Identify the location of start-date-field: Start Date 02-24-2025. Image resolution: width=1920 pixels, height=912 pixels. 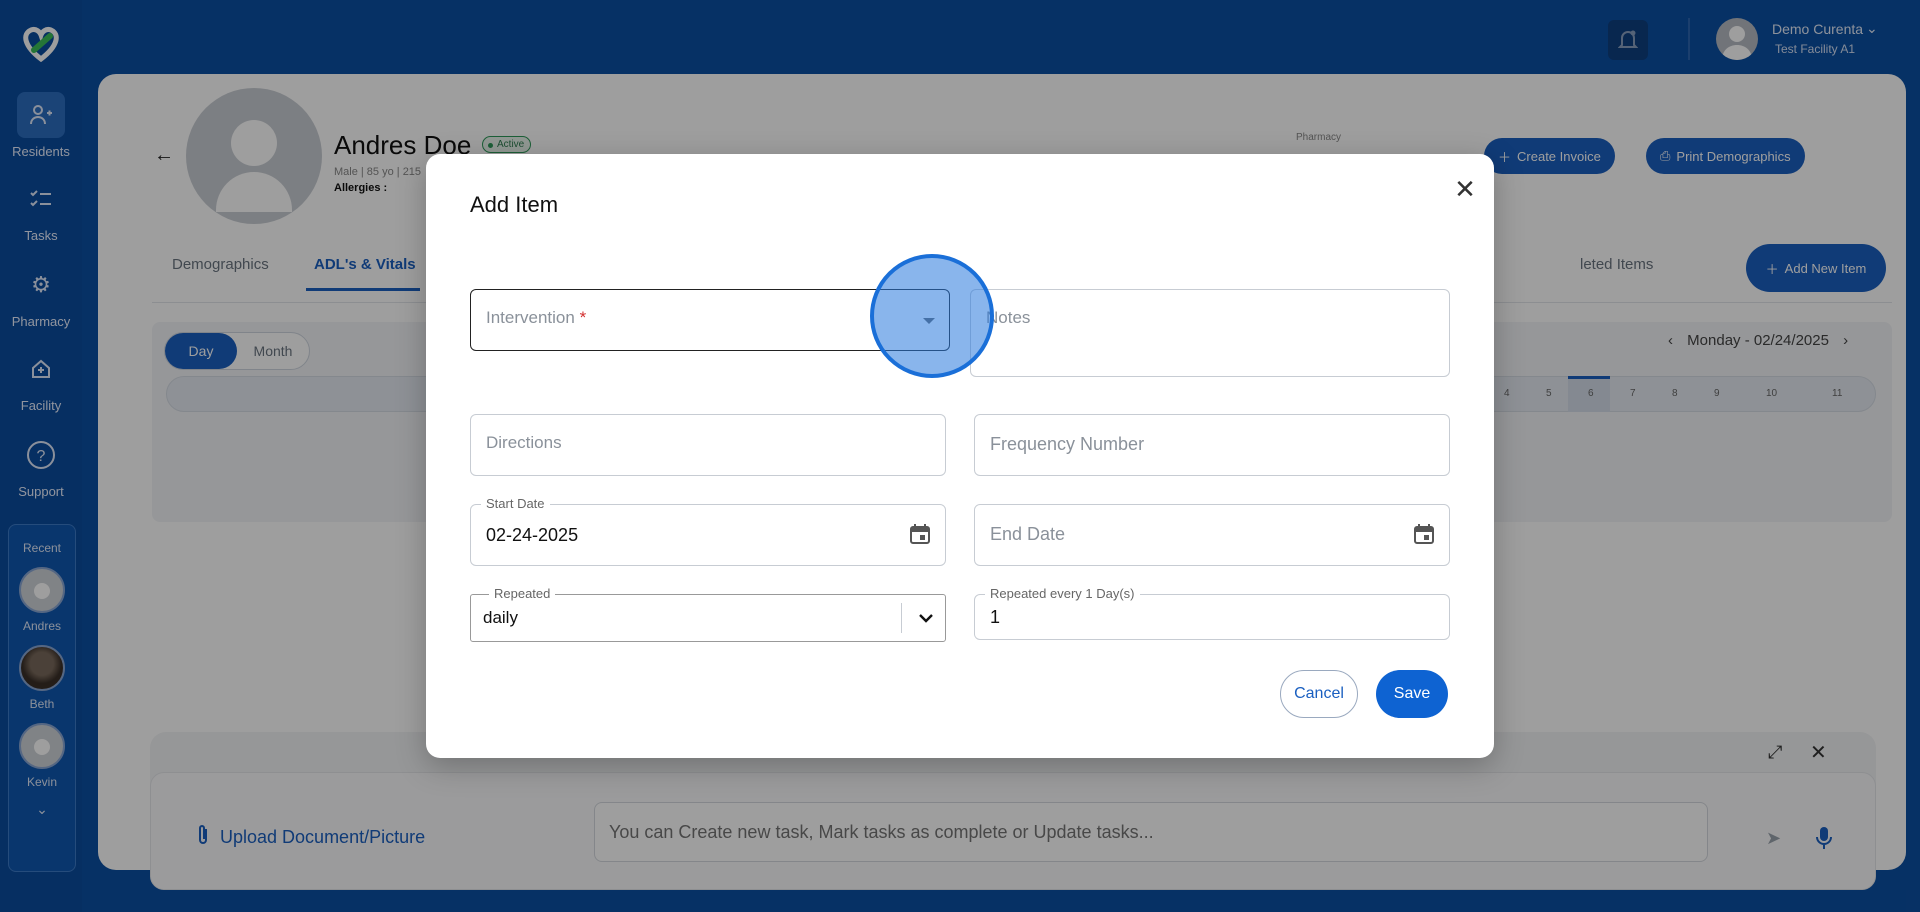
(708, 531).